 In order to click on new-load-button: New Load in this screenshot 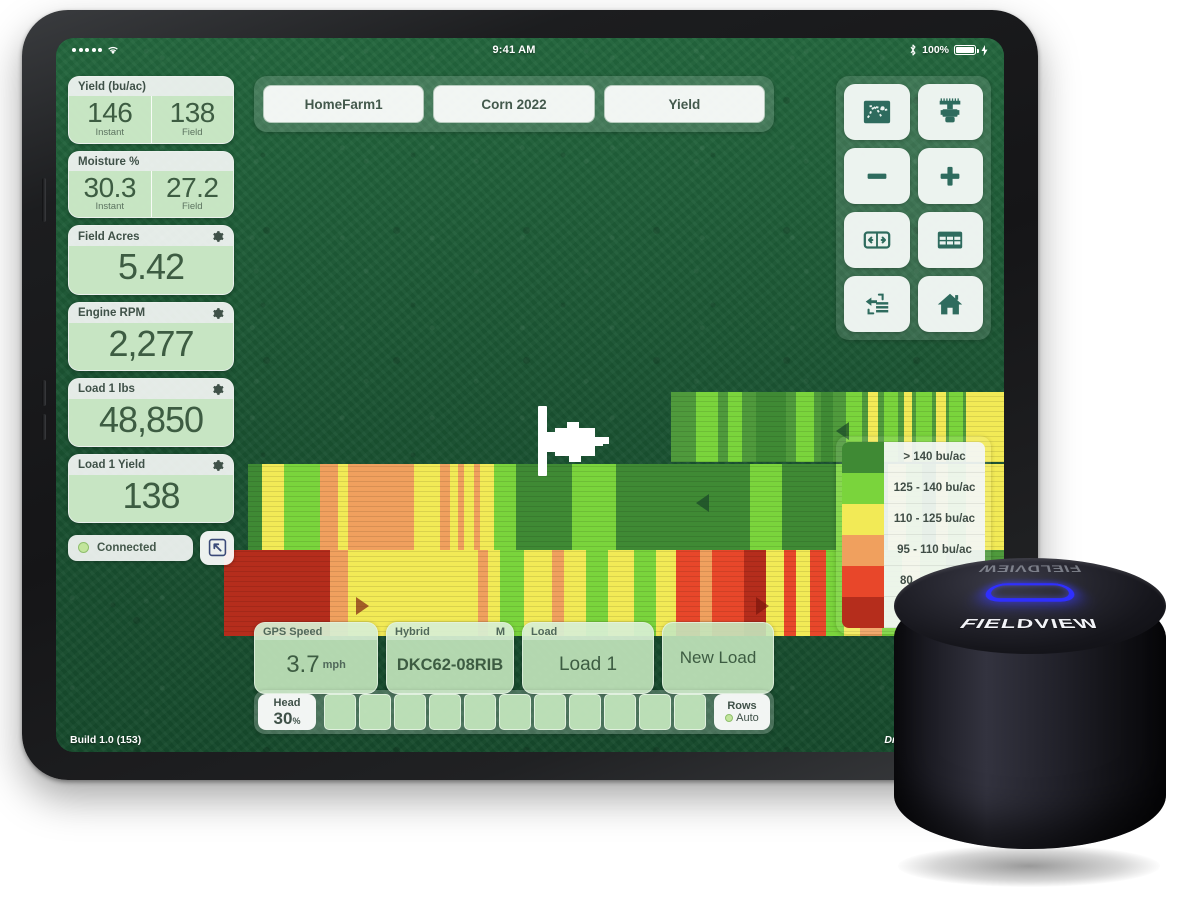, I will do `click(718, 658)`.